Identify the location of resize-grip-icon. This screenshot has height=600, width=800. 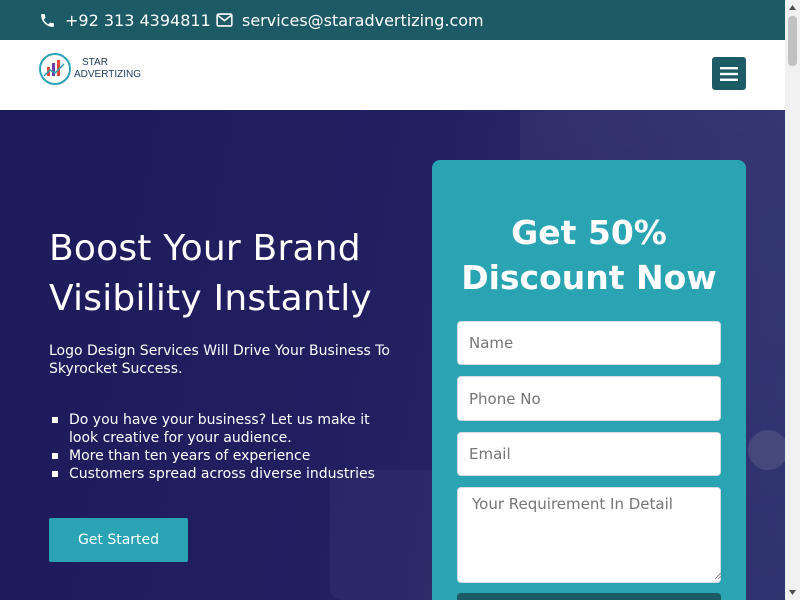
(718, 576).